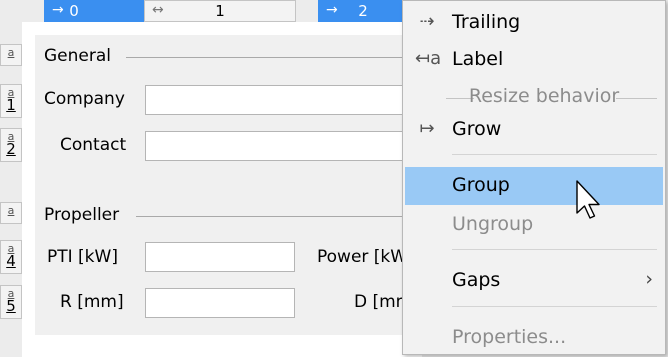 The image size is (668, 357). Describe the element at coordinates (428, 58) in the screenshot. I see `label-icon: ↤a` at that location.